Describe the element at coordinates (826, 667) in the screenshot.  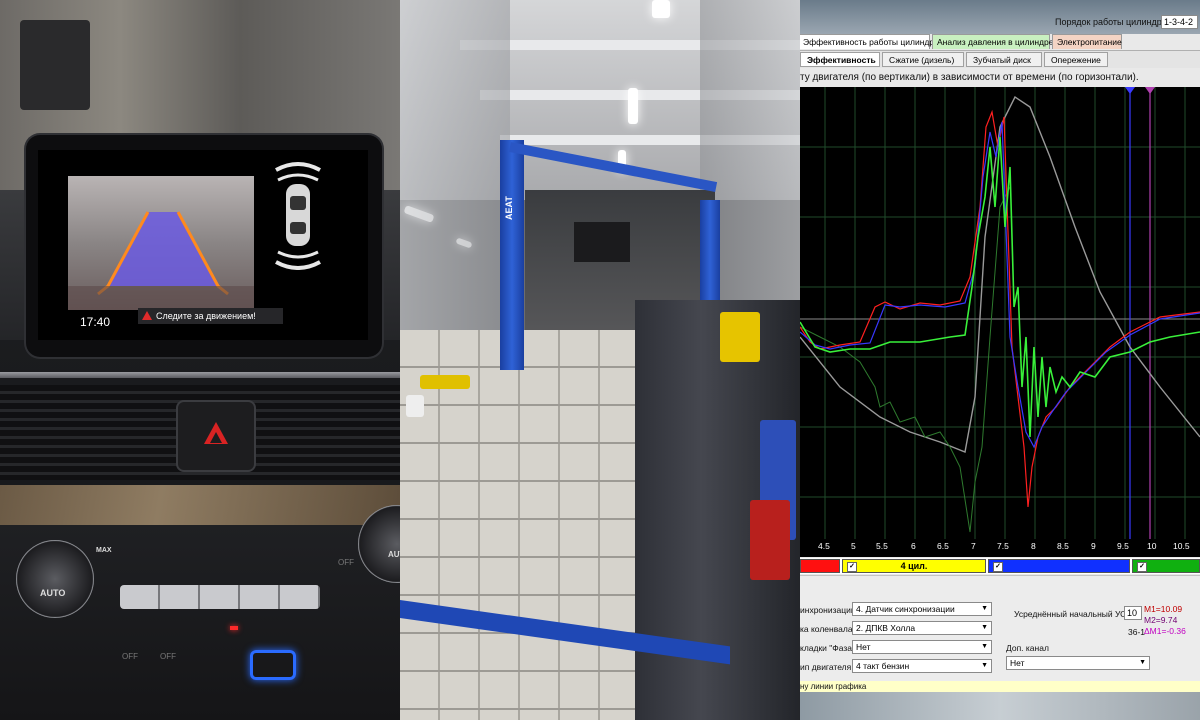
I see `engine-type-label: ип двигателя` at that location.